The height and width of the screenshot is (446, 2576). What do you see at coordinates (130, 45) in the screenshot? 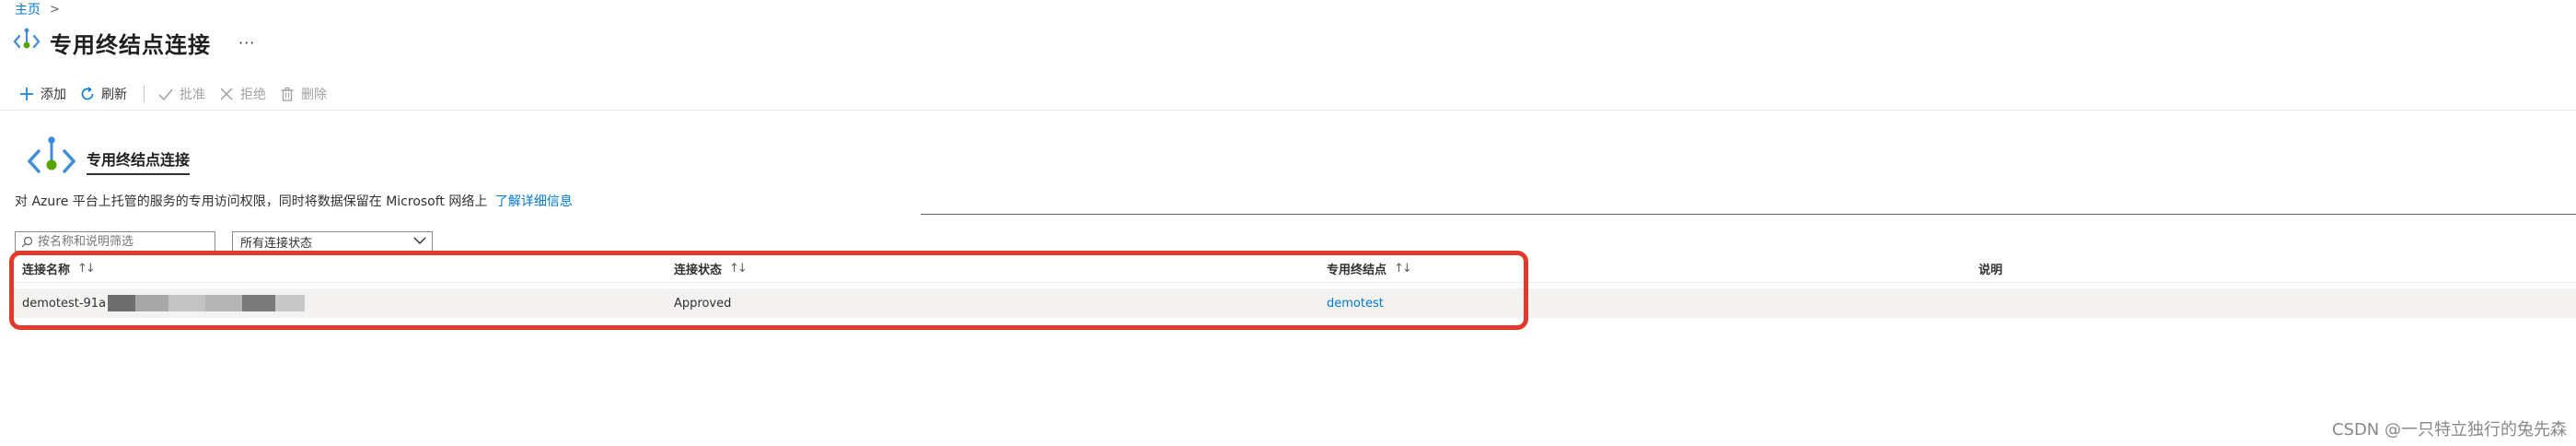
I see `page-title: 专用终结点连接` at bounding box center [130, 45].